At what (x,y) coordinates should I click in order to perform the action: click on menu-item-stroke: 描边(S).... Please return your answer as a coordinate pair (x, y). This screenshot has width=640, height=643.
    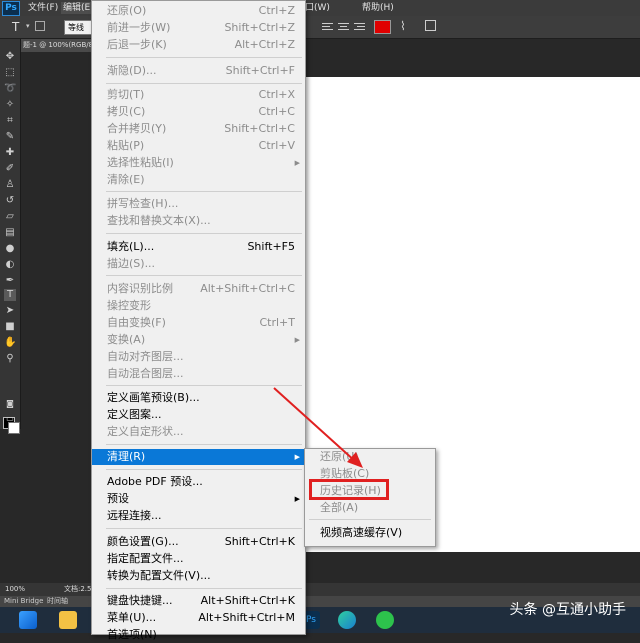
    Looking at the image, I should click on (131, 263).